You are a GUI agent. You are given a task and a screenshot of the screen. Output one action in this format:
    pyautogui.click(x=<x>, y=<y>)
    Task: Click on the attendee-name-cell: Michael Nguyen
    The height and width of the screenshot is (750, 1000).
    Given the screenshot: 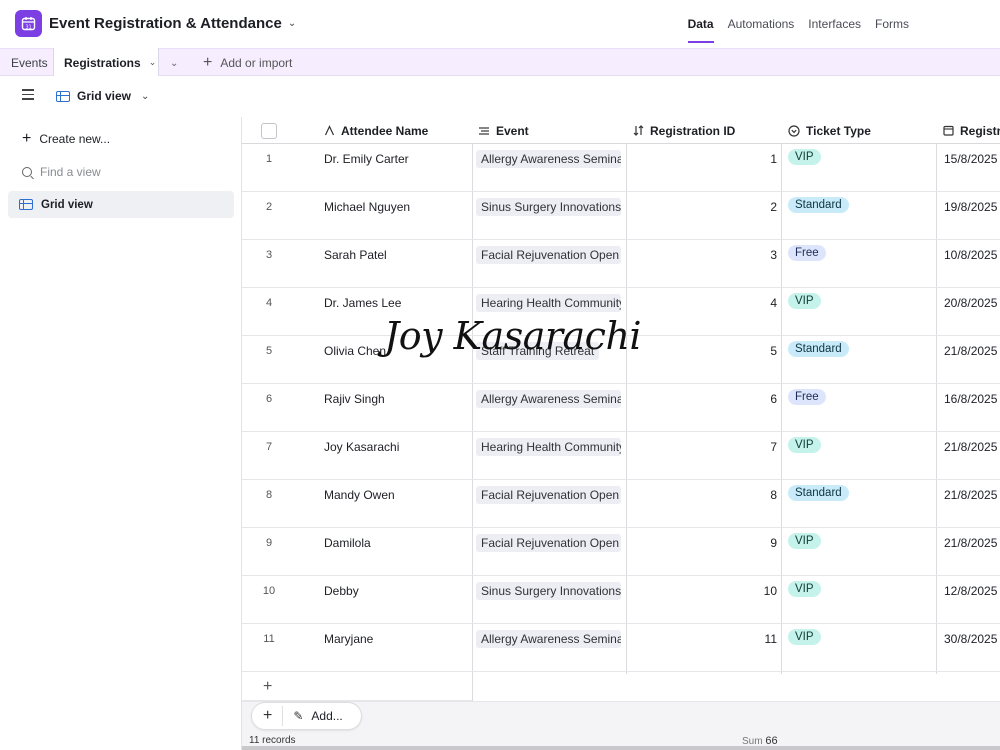 What is the action you would take?
    pyautogui.click(x=396, y=215)
    